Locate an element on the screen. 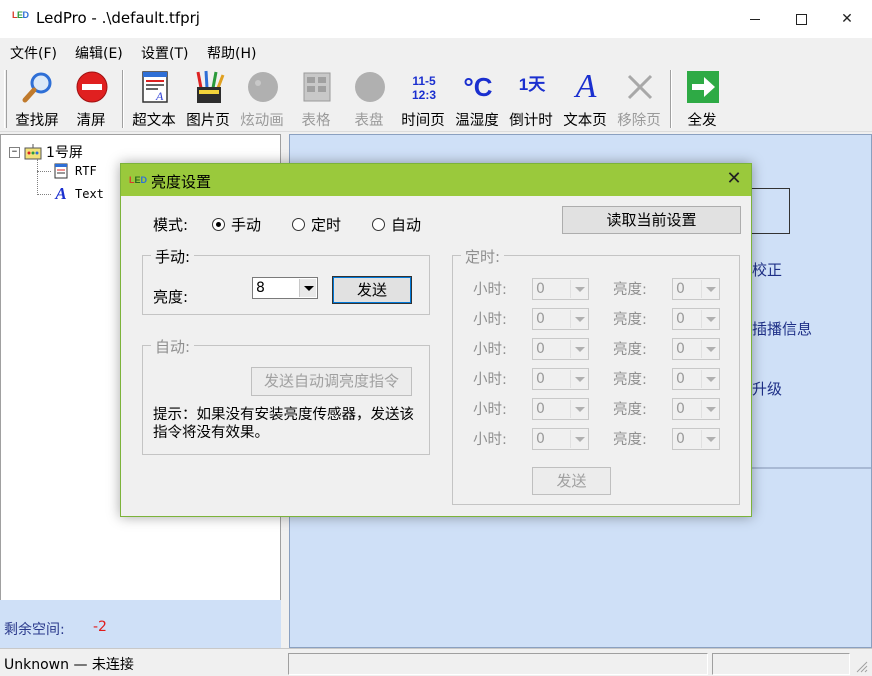 This screenshot has width=872, height=676. menu-file: 文件(F) is located at coordinates (33, 53).